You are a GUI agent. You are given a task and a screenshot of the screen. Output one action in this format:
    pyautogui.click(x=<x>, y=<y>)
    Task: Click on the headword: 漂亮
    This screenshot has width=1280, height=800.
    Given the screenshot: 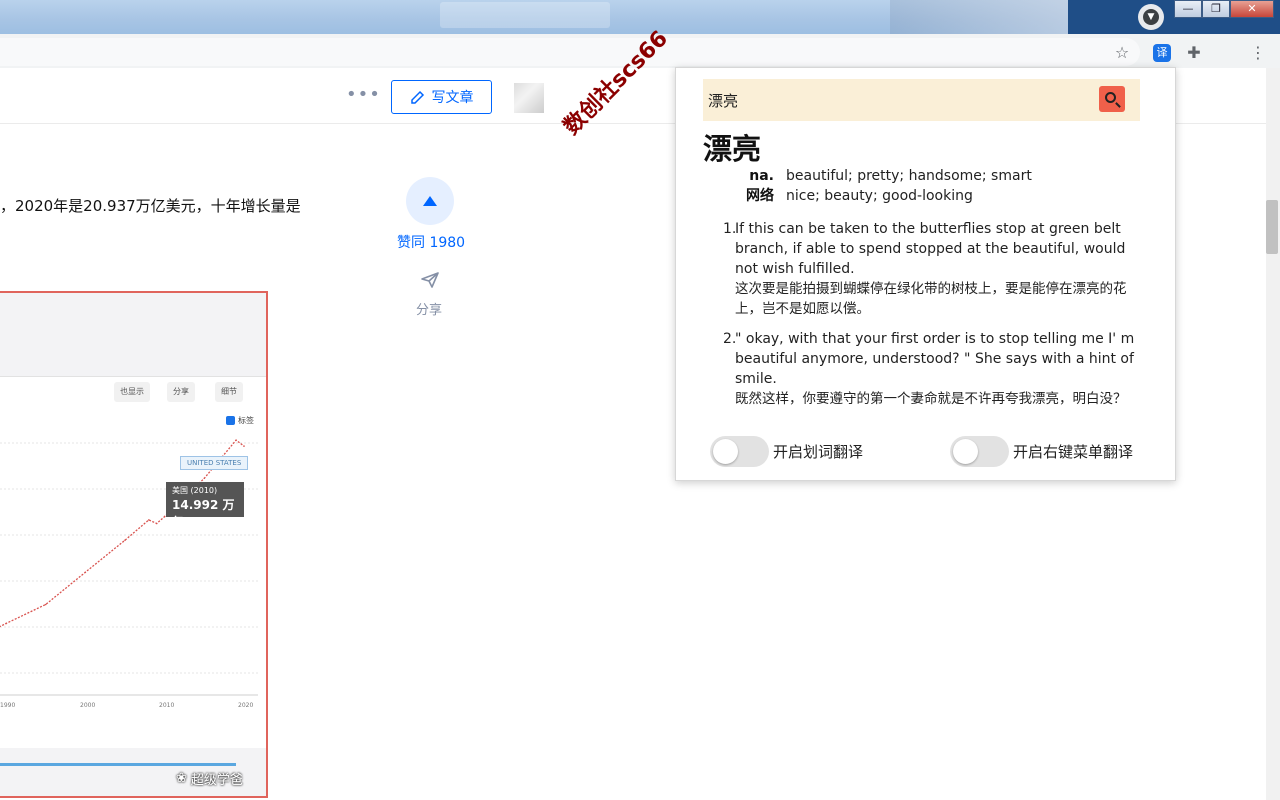 What is the action you would take?
    pyautogui.click(x=732, y=149)
    